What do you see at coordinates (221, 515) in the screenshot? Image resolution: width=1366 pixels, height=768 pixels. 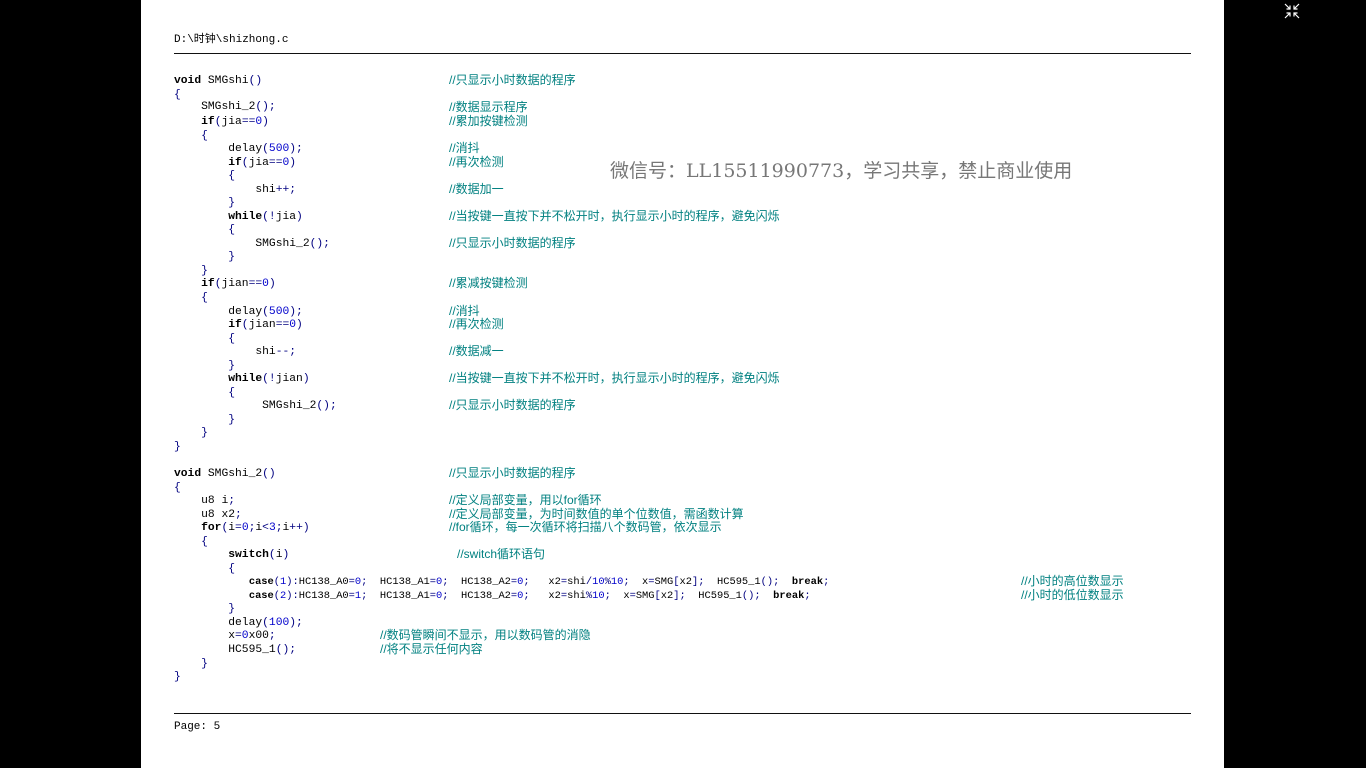 I see `code-line: u8 x2;` at bounding box center [221, 515].